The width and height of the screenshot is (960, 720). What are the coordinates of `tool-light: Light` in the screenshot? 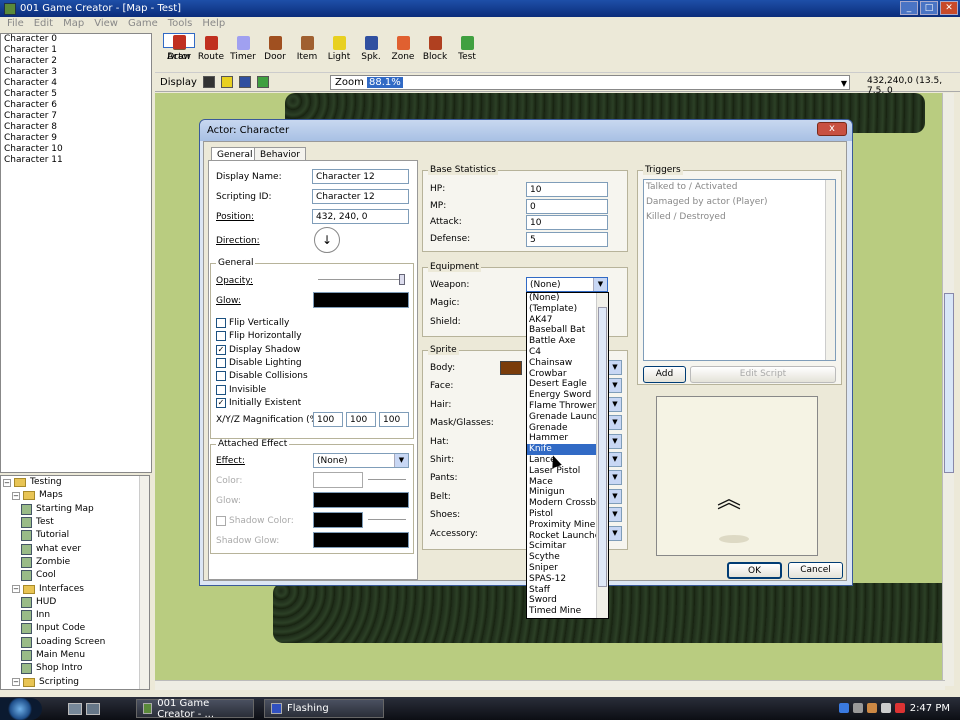 It's located at (339, 51).